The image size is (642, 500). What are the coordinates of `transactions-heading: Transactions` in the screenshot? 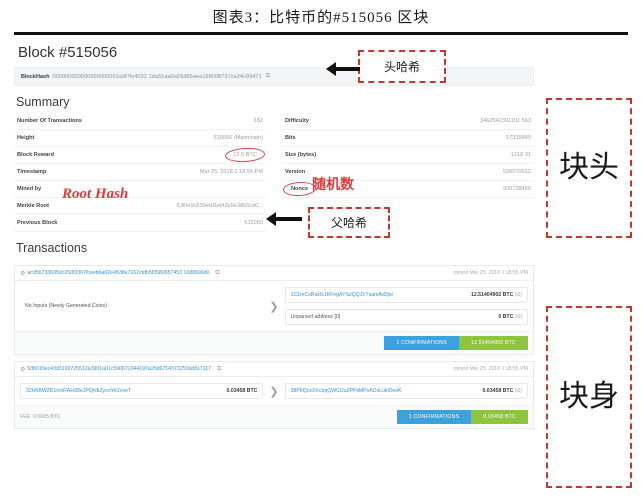 It's located at (52, 248).